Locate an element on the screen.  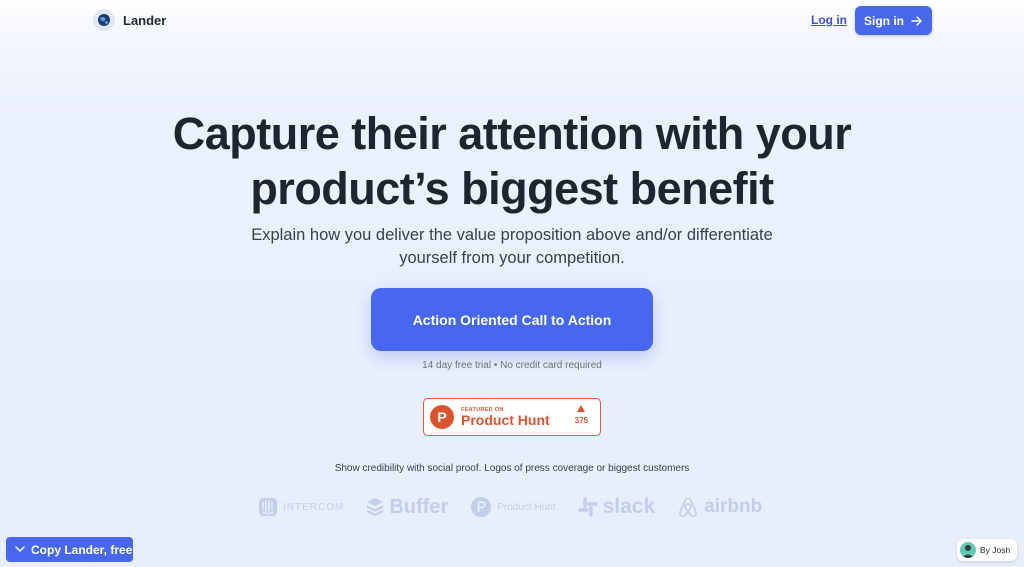
intercom-logo: INTERCOM is located at coordinates (301, 507).